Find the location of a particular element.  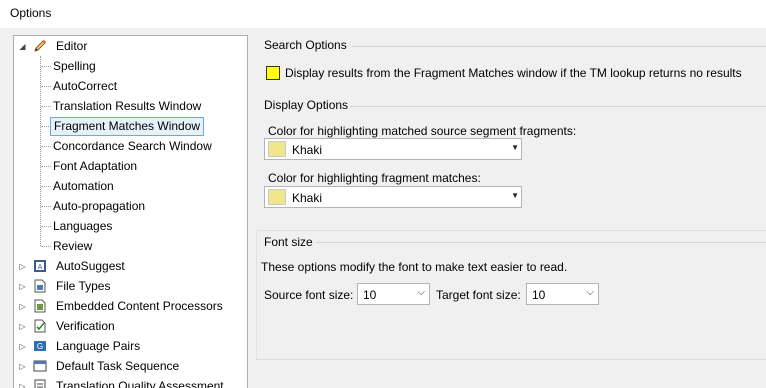

embedded-content-icon is located at coordinates (40, 306).